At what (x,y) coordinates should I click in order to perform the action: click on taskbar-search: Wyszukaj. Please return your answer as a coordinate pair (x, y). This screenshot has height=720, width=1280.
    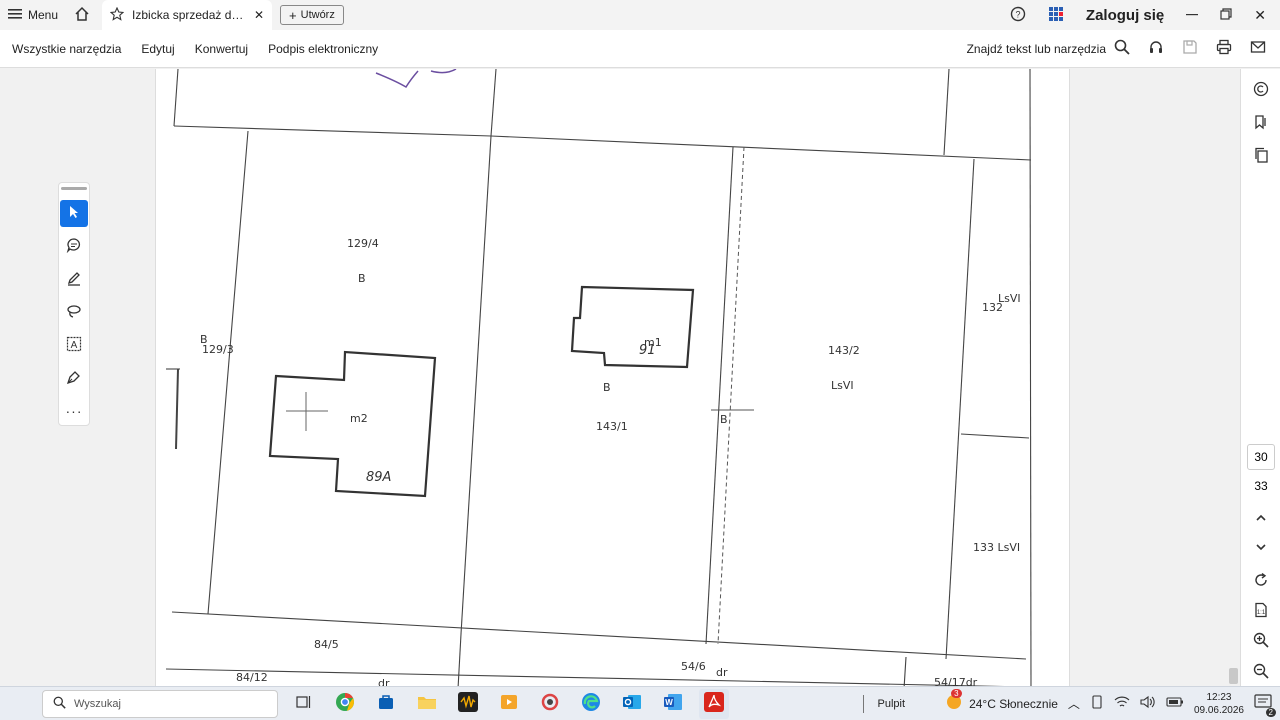
    Looking at the image, I should click on (160, 703).